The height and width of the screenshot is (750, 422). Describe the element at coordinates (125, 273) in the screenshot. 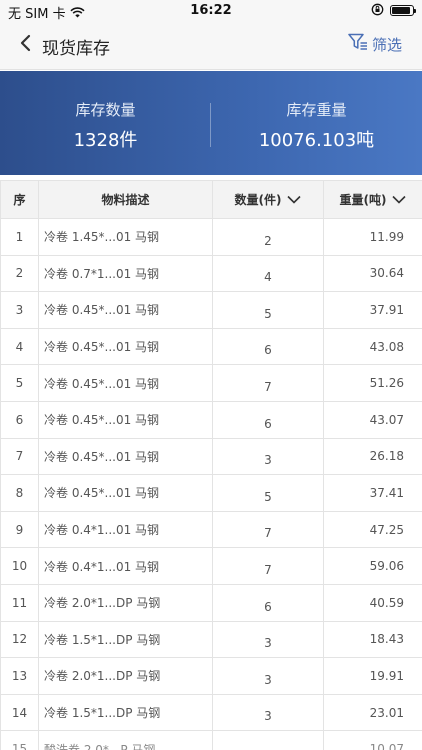

I see `row-description-cell: 冷卷 0.7*1...01 马钢` at that location.